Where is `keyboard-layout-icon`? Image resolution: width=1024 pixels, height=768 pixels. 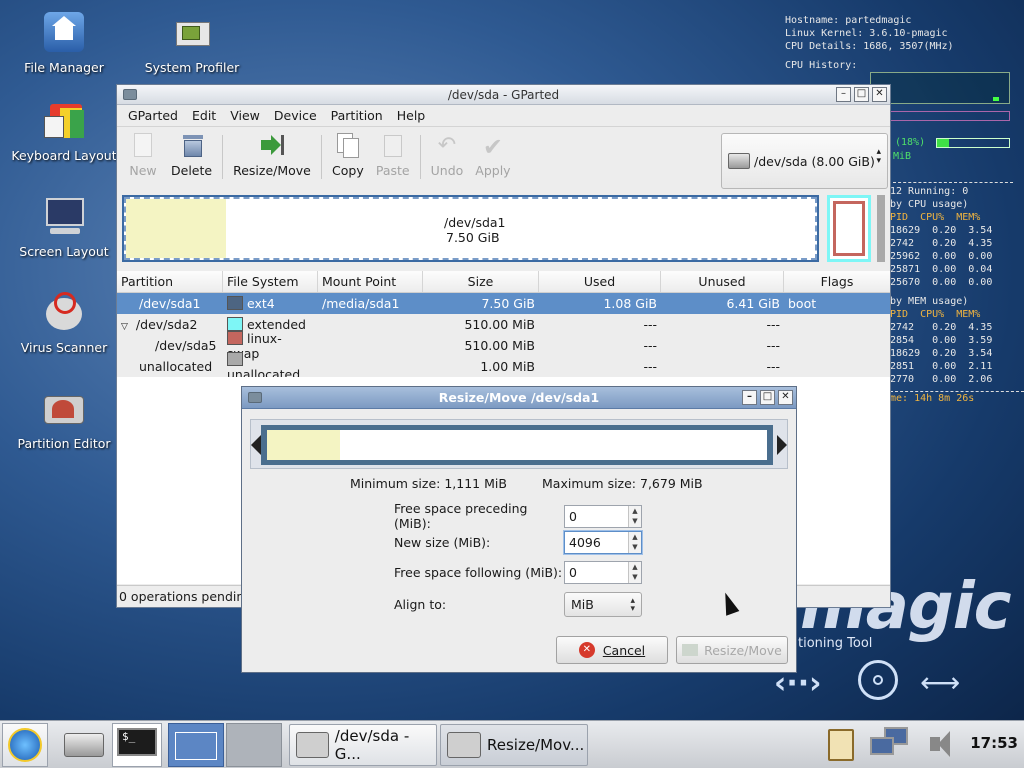 keyboard-layout-icon is located at coordinates (64, 121).